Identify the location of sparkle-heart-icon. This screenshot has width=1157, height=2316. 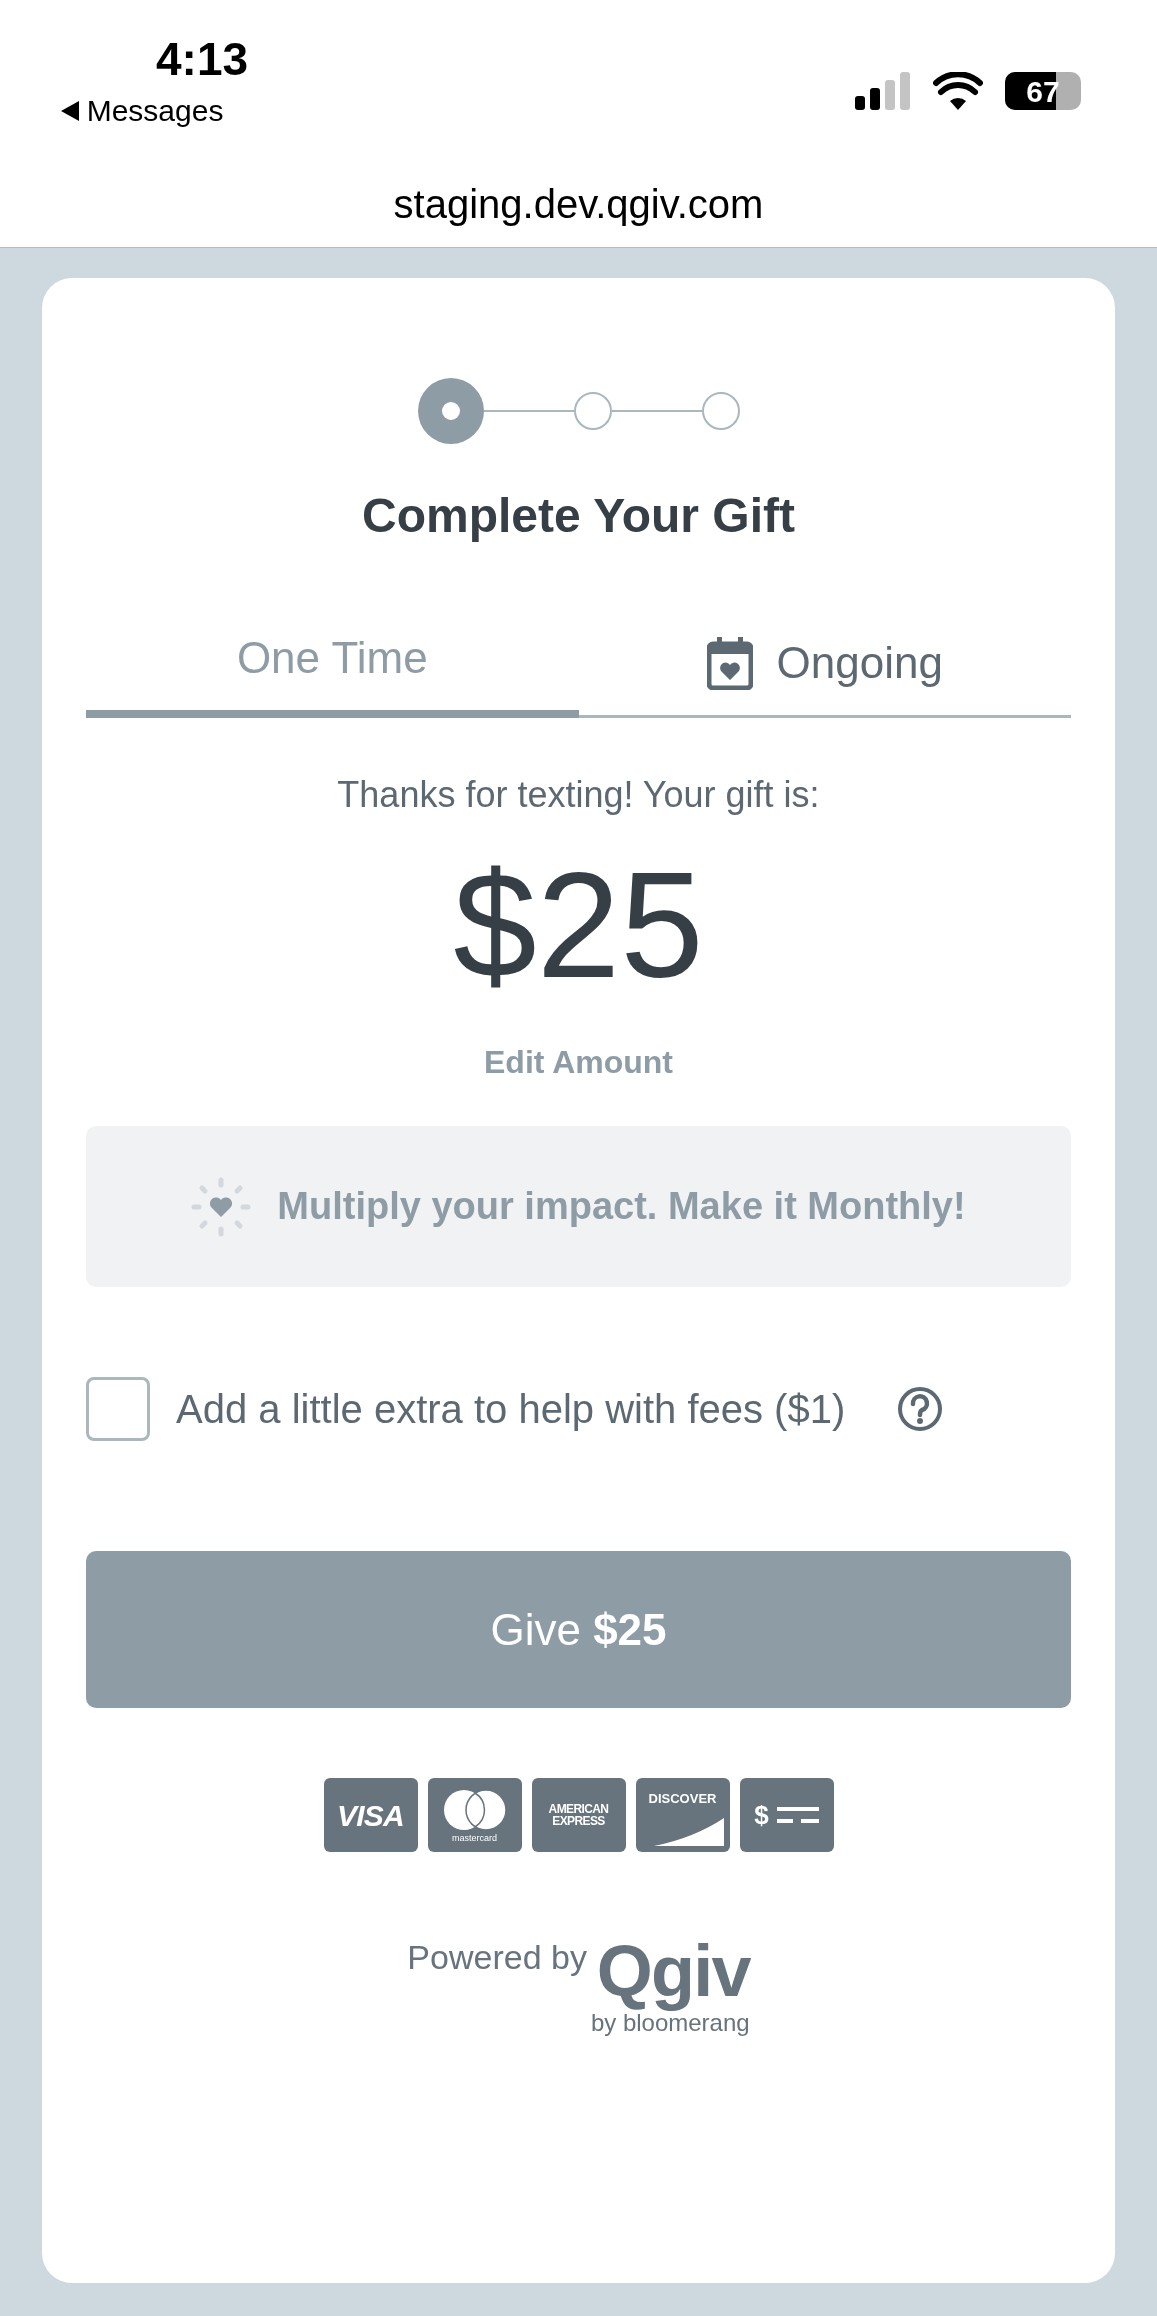
(221, 1206).